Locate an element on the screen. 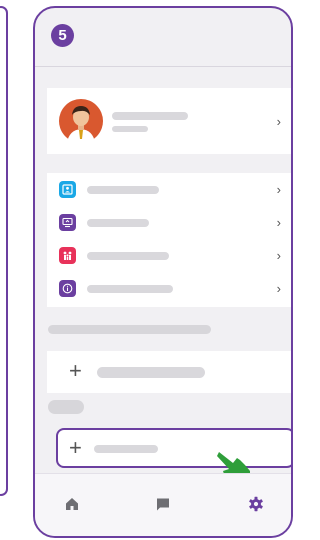 The width and height of the screenshot is (320, 540). avatar is located at coordinates (81, 121).